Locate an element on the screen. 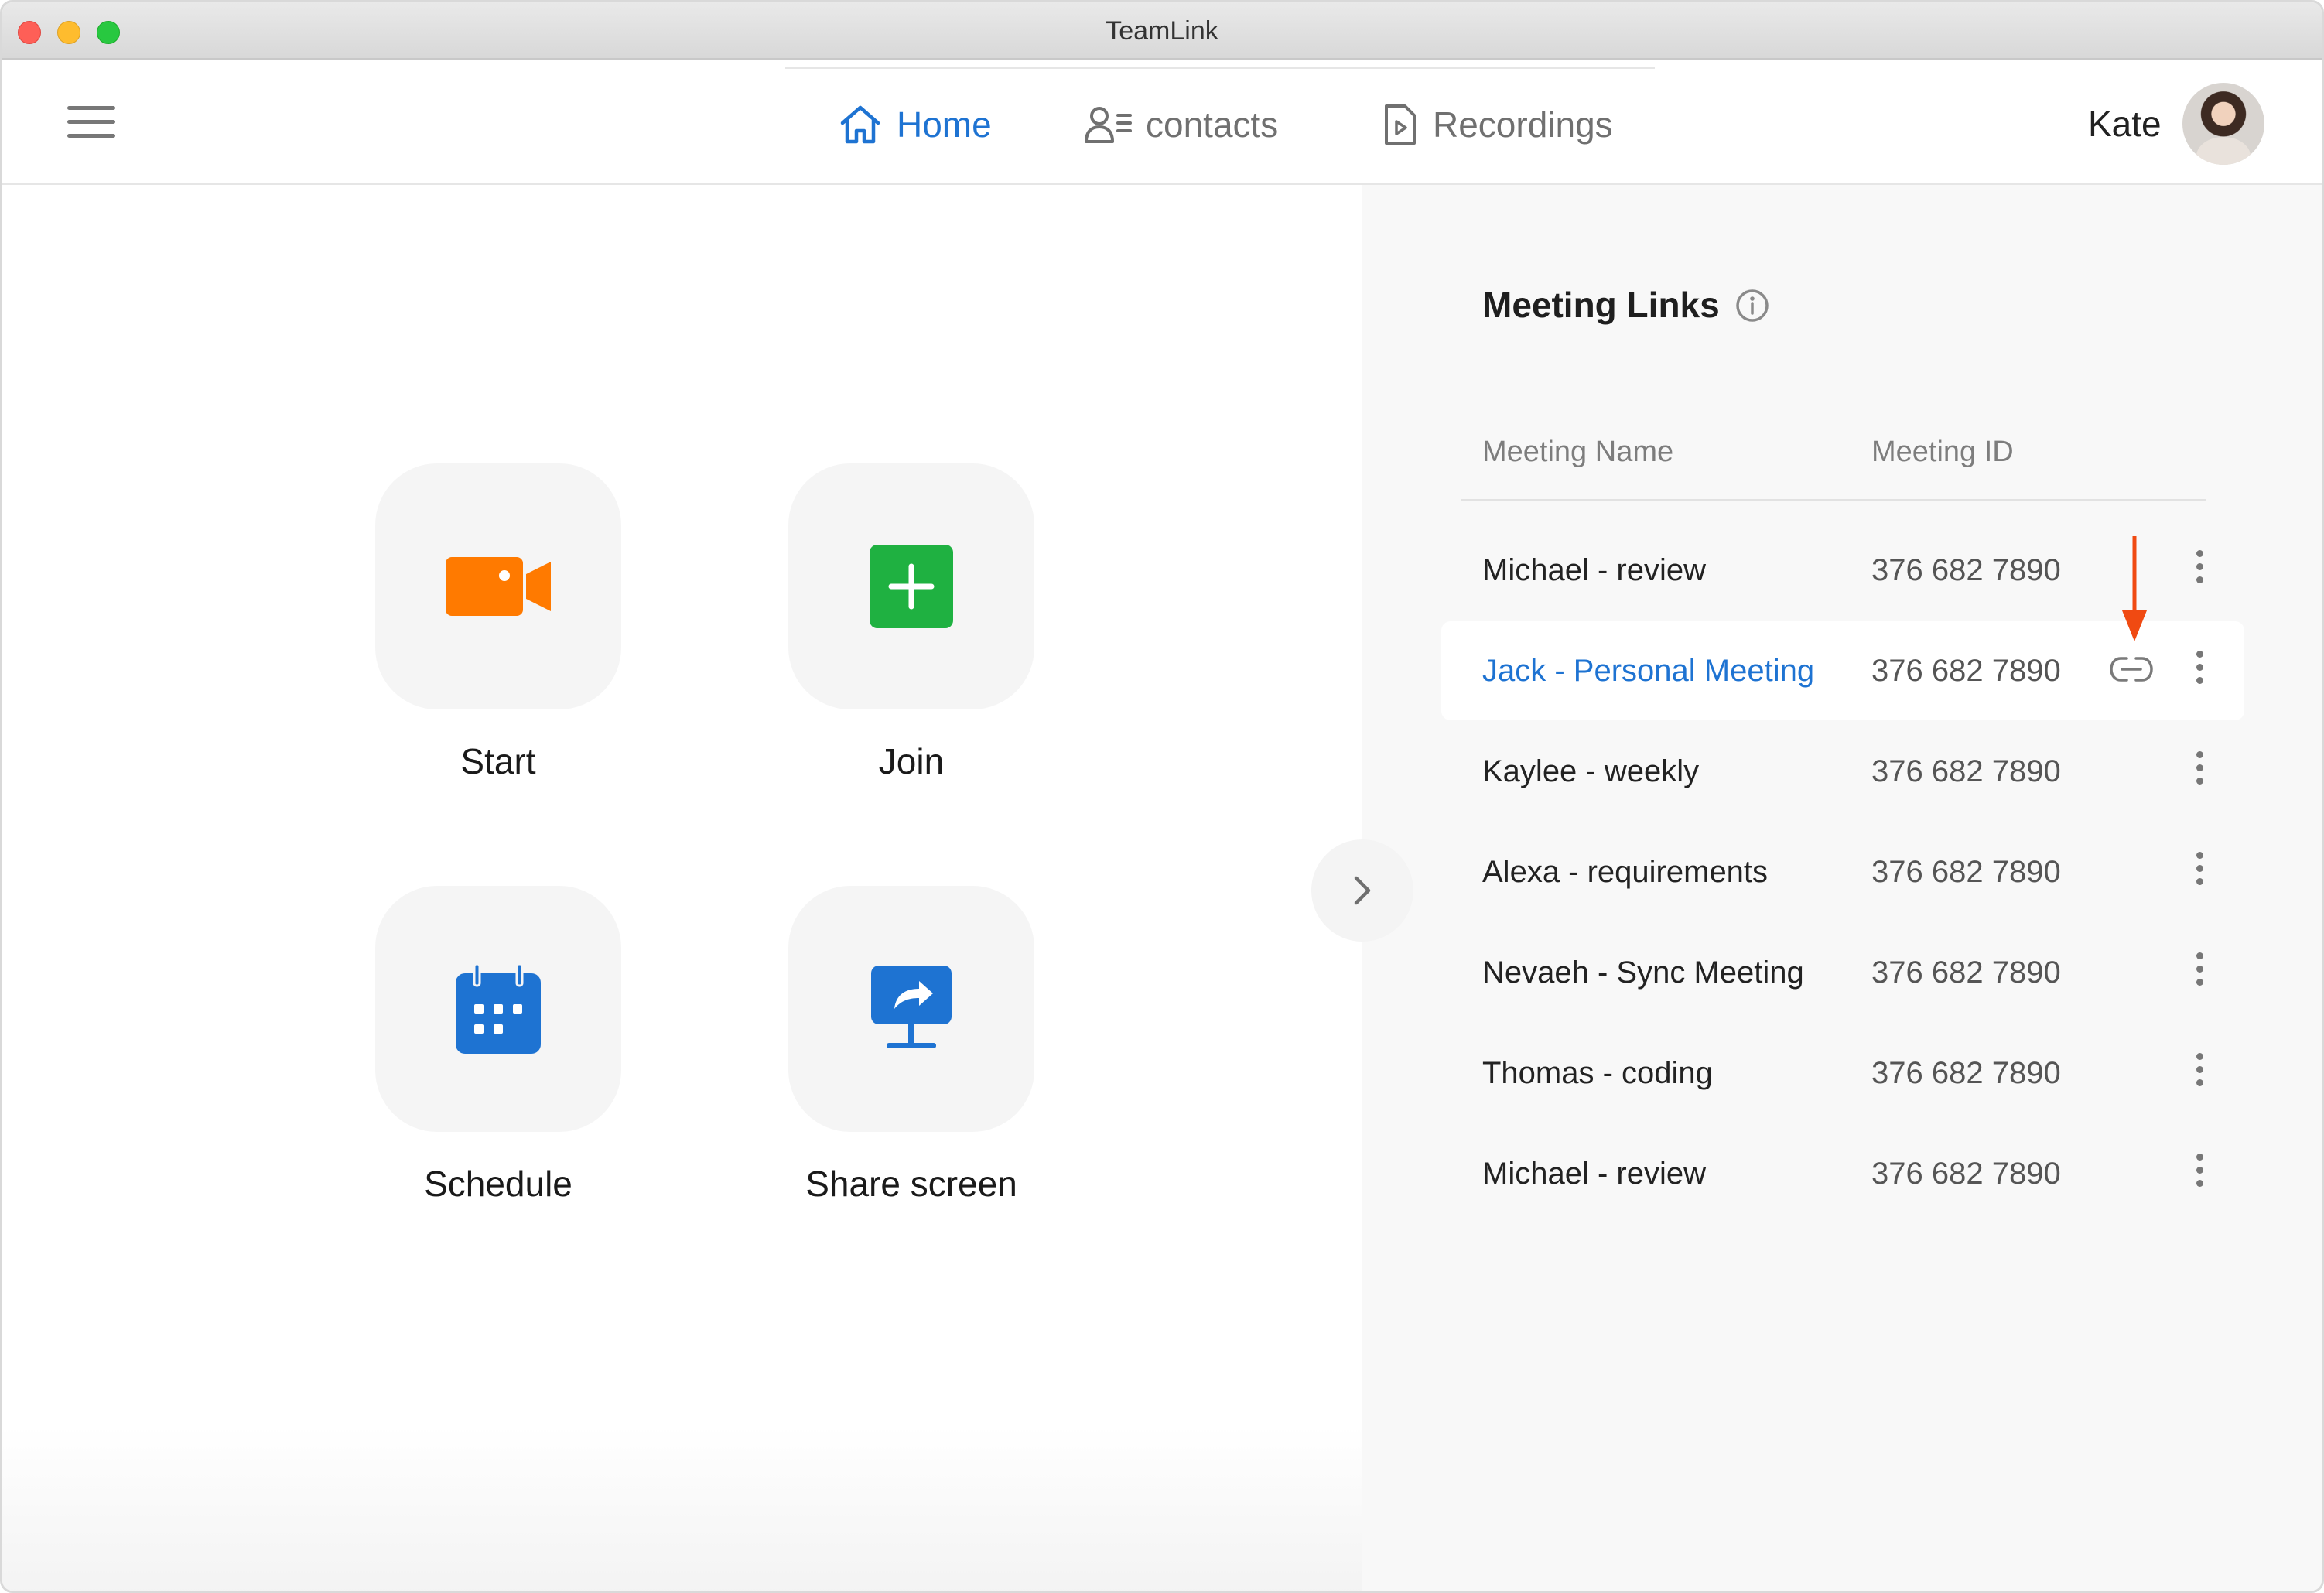 This screenshot has height=1593, width=2324. tab-recordings: Recordings is located at coordinates (1497, 124).